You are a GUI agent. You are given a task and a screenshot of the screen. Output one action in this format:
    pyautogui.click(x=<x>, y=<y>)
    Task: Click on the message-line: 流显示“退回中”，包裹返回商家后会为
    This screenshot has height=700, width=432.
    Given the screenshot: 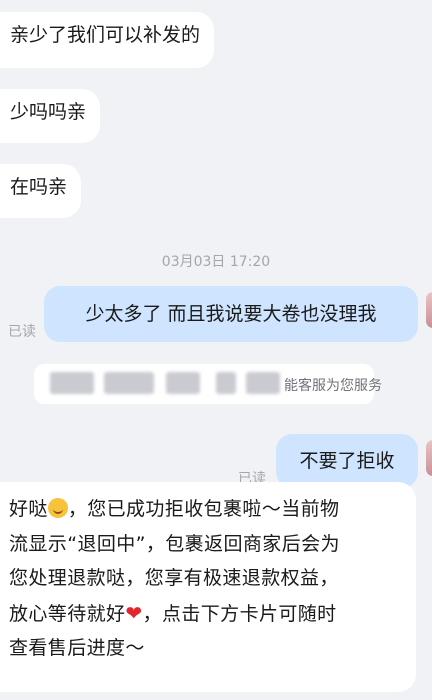 What is the action you would take?
    pyautogui.click(x=174, y=543)
    